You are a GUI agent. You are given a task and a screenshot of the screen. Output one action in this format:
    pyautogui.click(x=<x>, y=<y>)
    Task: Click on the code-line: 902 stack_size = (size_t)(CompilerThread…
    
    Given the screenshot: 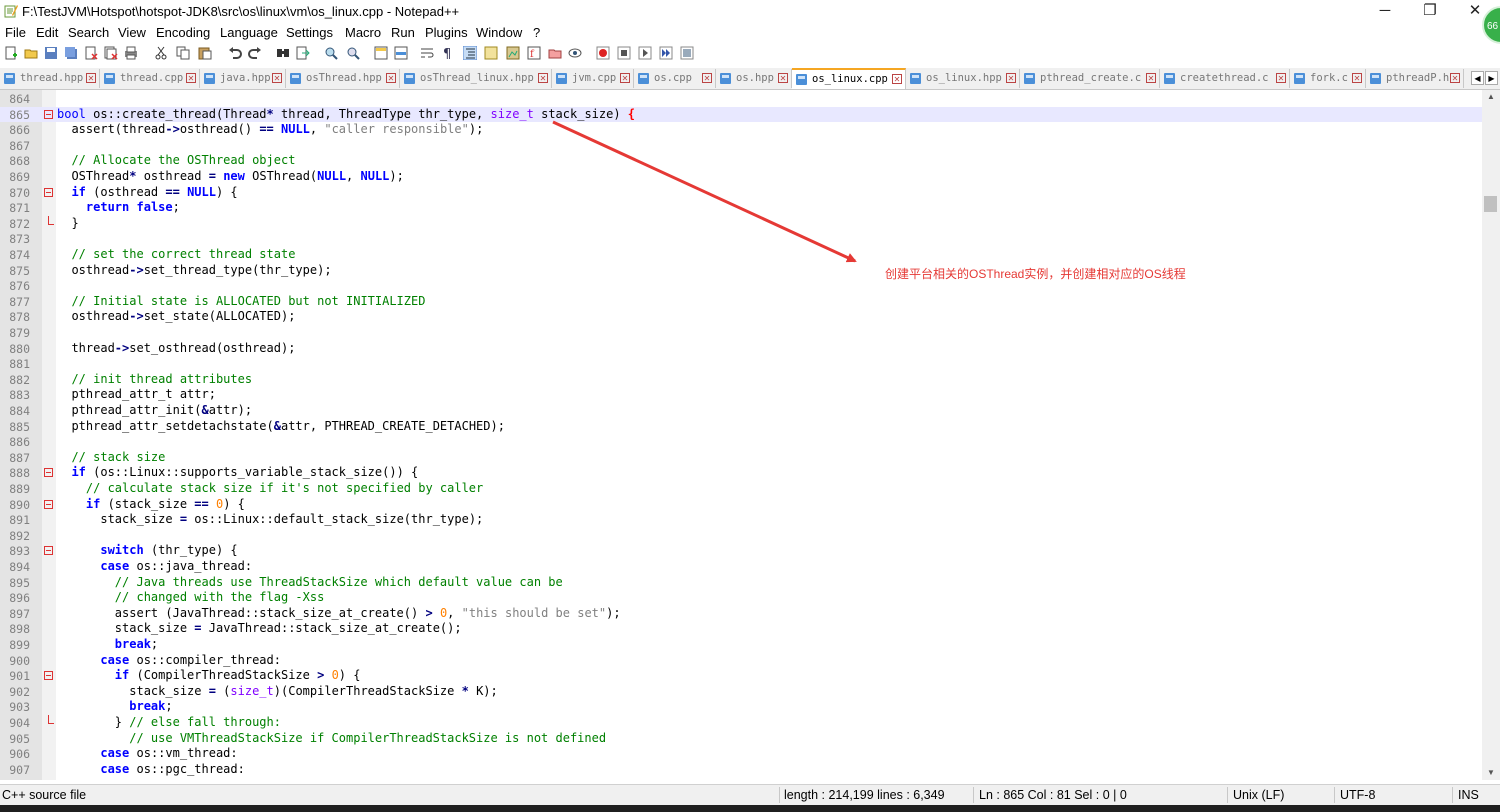 What is the action you would take?
    pyautogui.click(x=741, y=692)
    